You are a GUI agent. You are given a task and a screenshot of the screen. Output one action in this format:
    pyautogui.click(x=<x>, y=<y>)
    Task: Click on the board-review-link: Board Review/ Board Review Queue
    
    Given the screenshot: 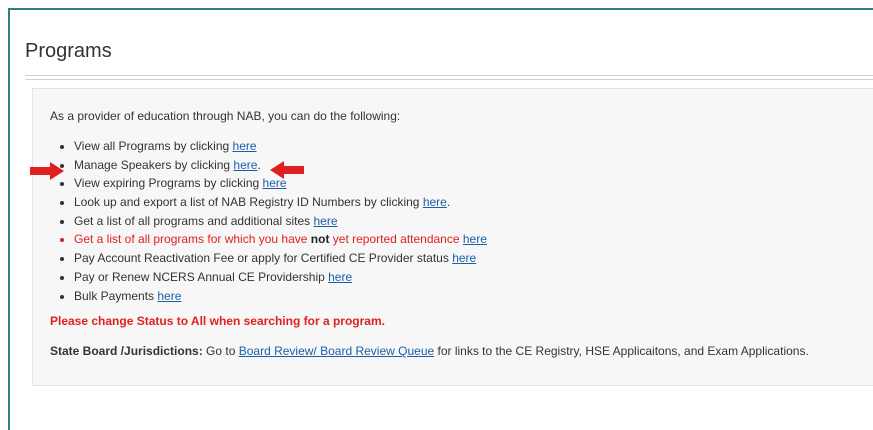 What is the action you would take?
    pyautogui.click(x=336, y=351)
    